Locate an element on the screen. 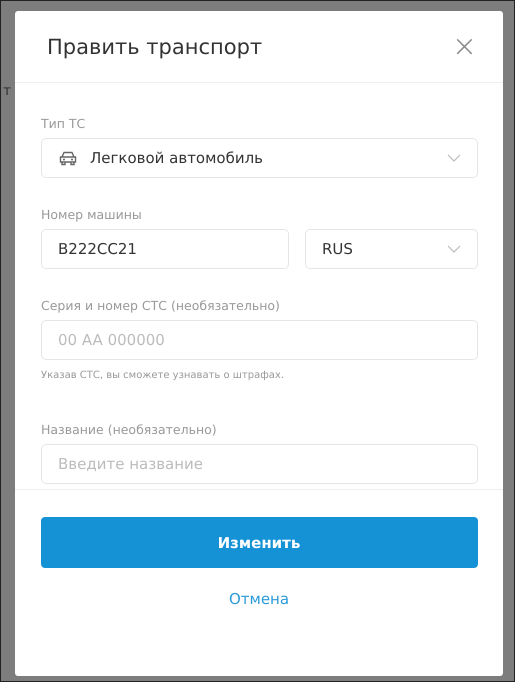 Image resolution: width=515 pixels, height=682 pixels. sts-field: 00 AA 000000 is located at coordinates (259, 340).